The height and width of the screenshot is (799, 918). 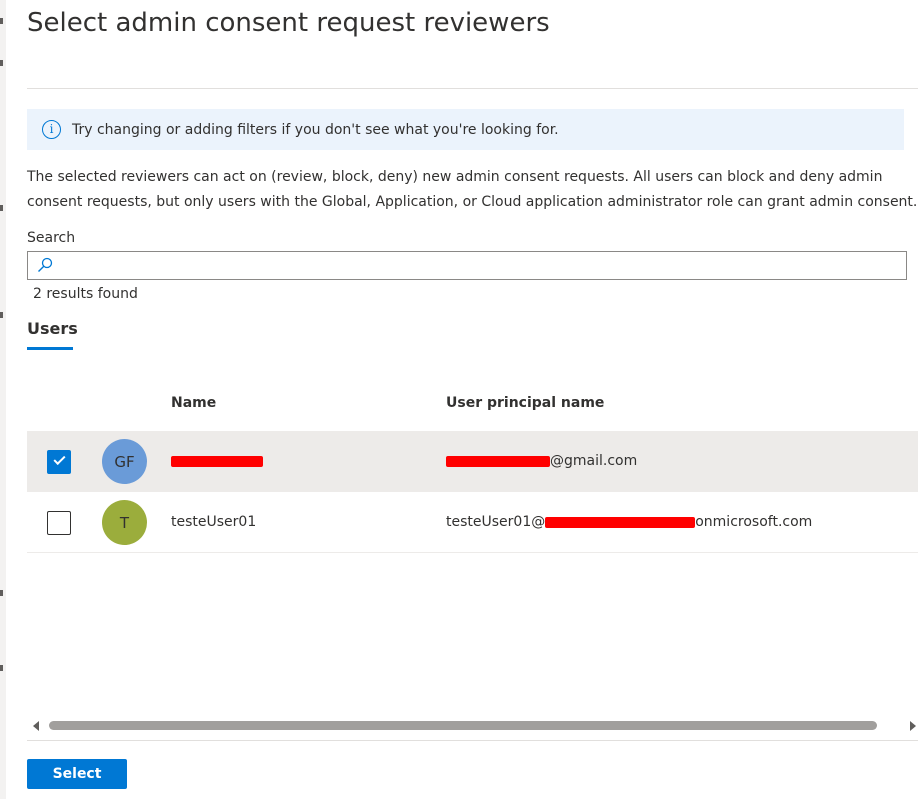 I want to click on user-principal-name: @gmail.com, so click(x=541, y=461).